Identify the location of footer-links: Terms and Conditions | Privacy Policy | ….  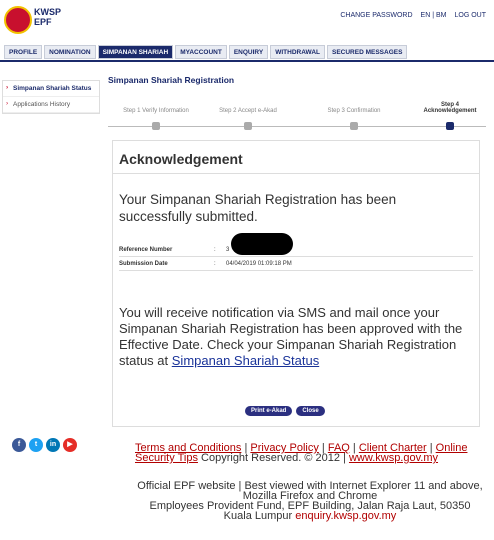
(310, 453).